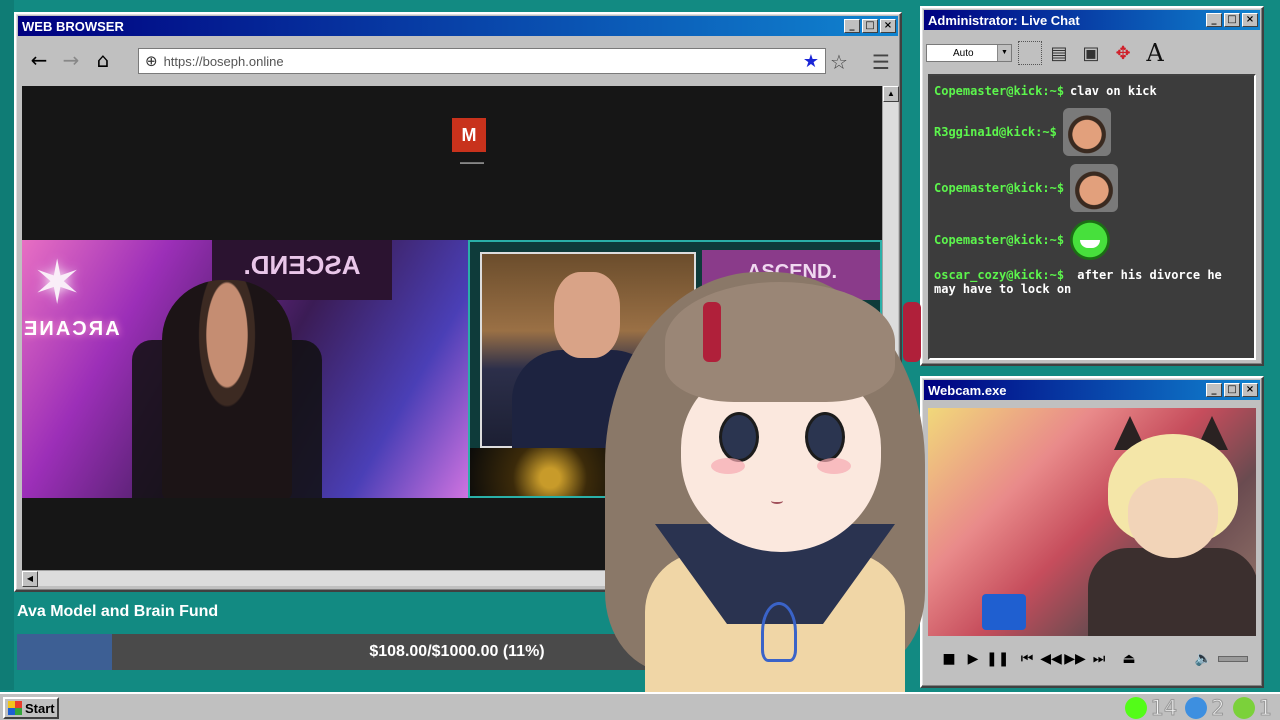 The height and width of the screenshot is (720, 1280). What do you see at coordinates (963, 53) in the screenshot?
I see `font-size-value: Auto` at bounding box center [963, 53].